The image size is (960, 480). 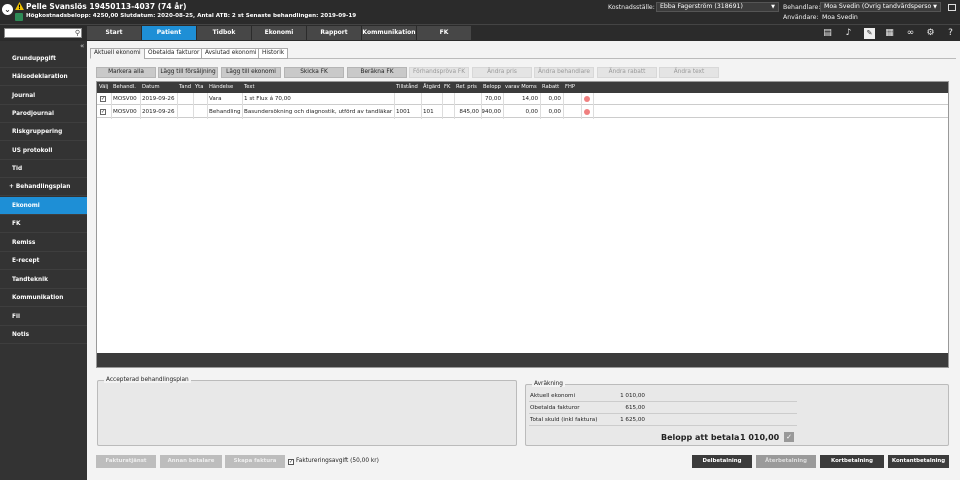 What do you see at coordinates (126, 461) in the screenshot?
I see `invoice-service-button: Fakturatjänst` at bounding box center [126, 461].